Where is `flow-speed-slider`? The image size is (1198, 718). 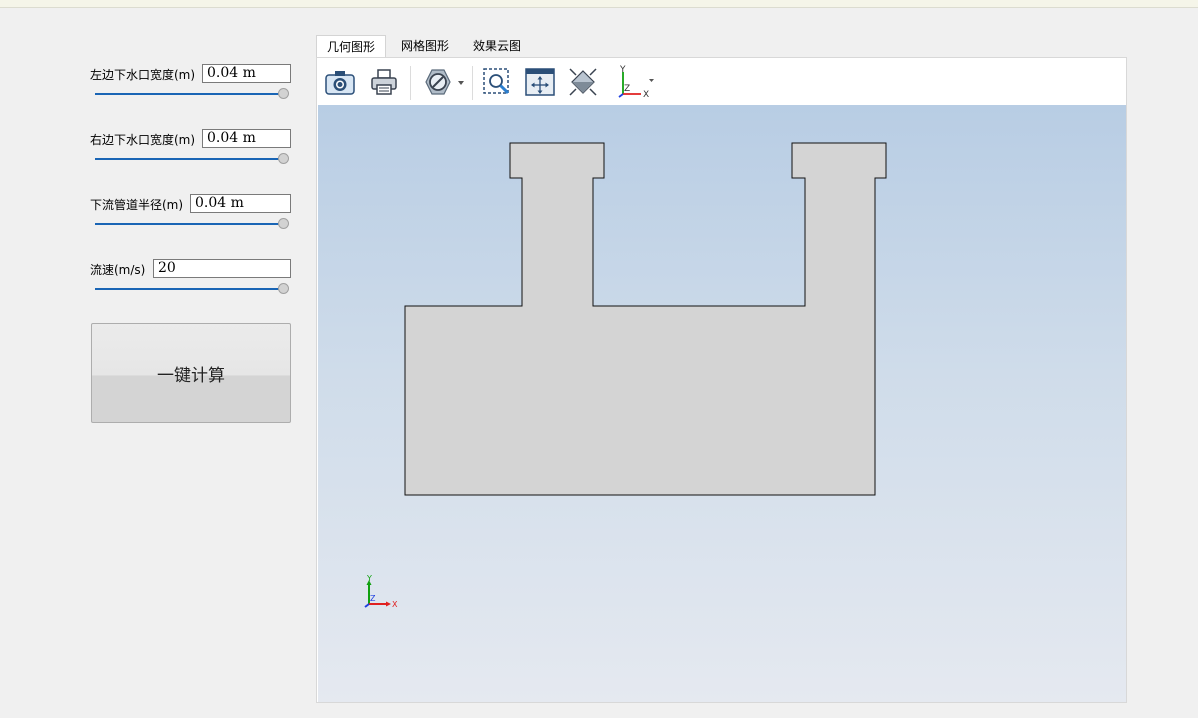 flow-speed-slider is located at coordinates (192, 289).